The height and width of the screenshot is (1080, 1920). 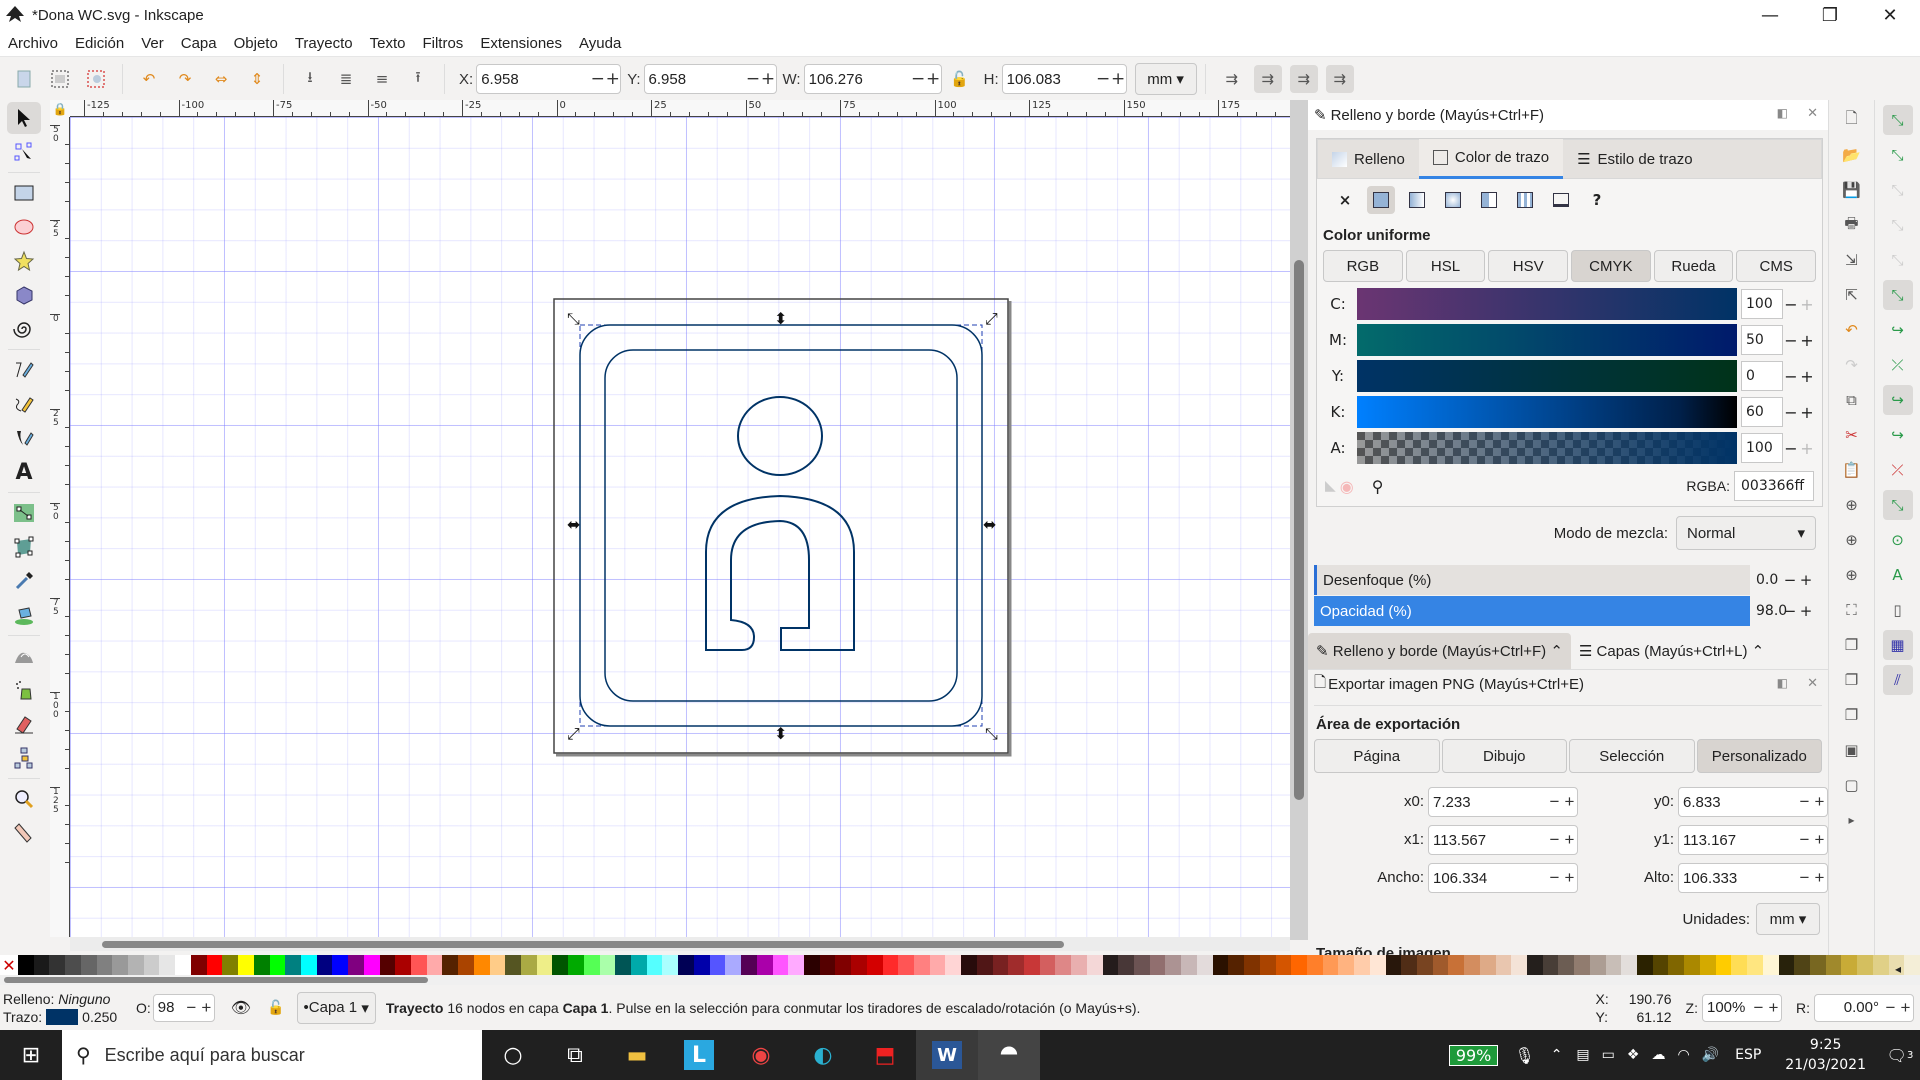 What do you see at coordinates (1582, 1055) in the screenshot?
I see `tray-acrobat-icon: ▤` at bounding box center [1582, 1055].